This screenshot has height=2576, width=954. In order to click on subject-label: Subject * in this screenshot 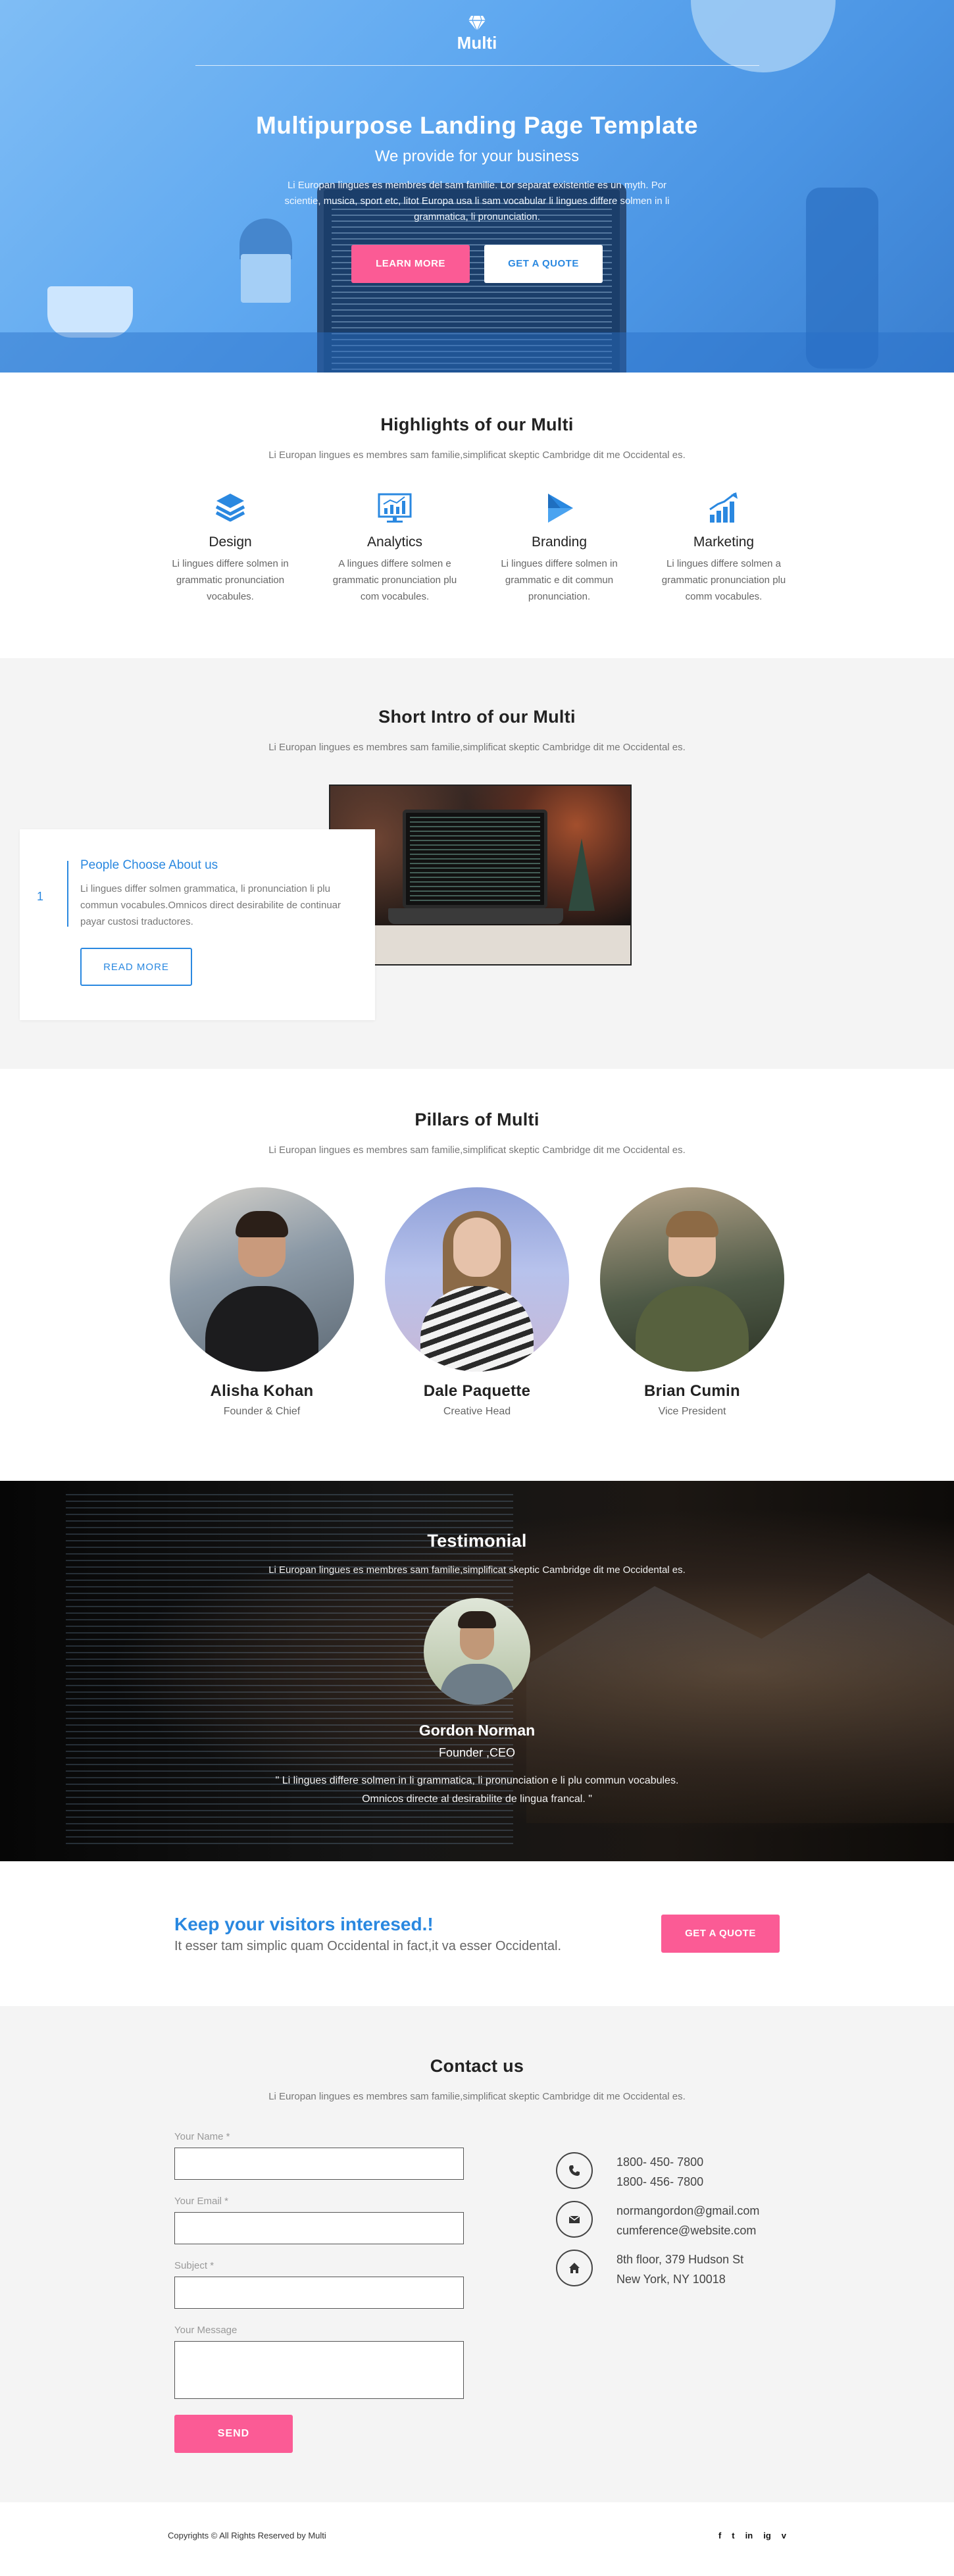, I will do `click(194, 2265)`.